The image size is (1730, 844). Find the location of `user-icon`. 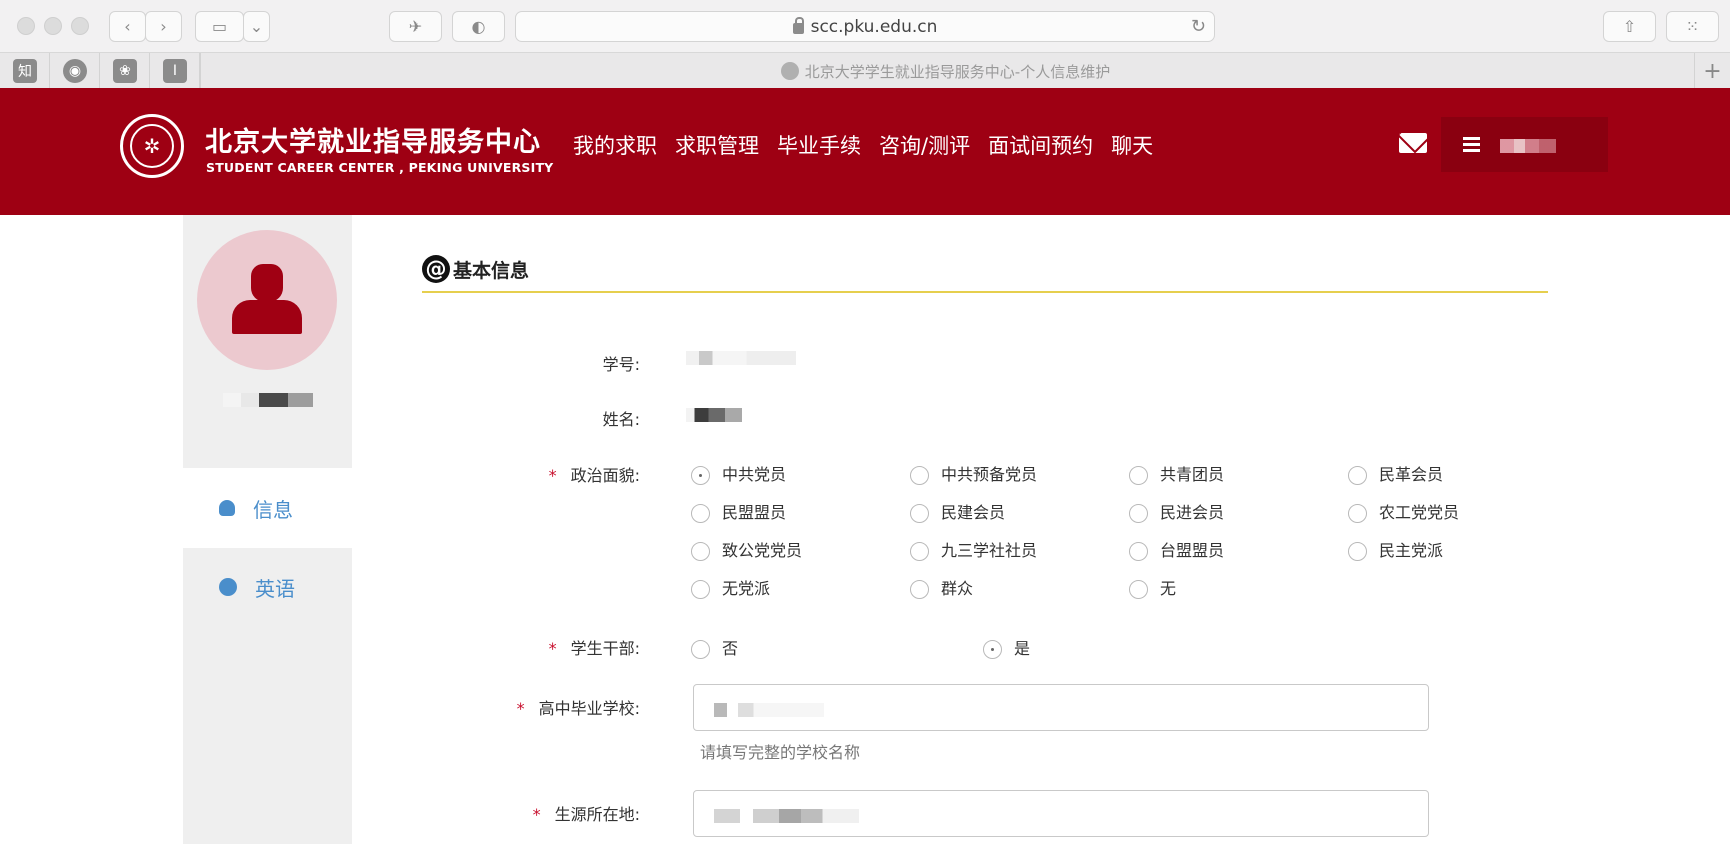

user-icon is located at coordinates (227, 508).